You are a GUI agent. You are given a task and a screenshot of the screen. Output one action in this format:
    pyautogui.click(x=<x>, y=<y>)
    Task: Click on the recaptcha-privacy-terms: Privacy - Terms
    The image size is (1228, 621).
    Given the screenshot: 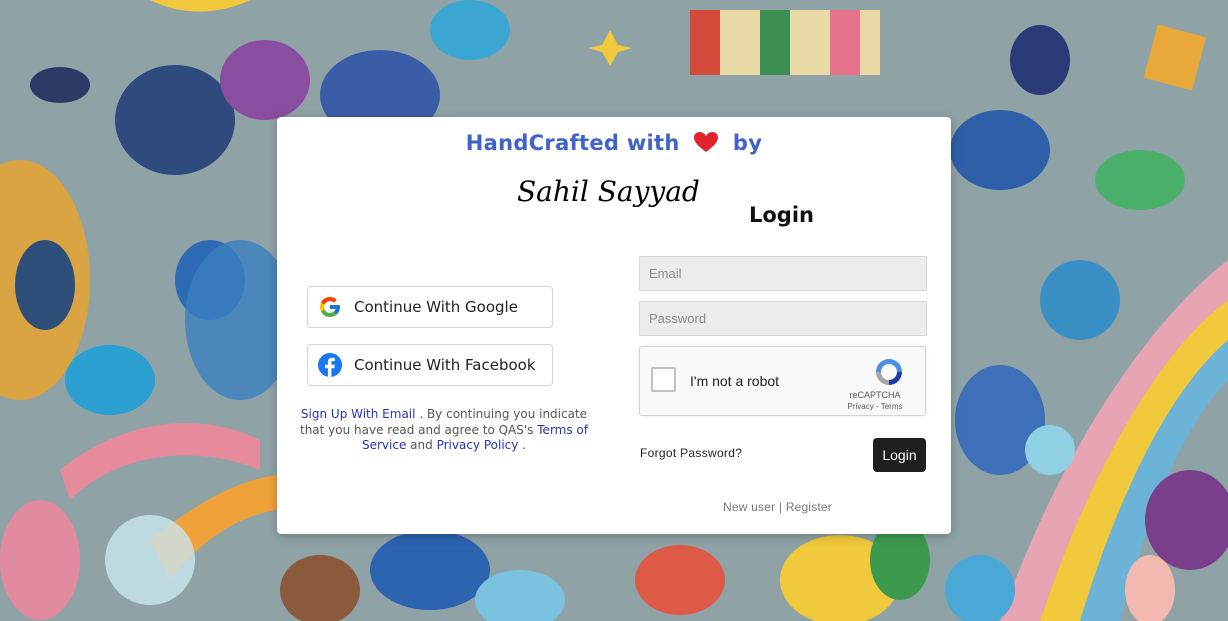 What is the action you would take?
    pyautogui.click(x=875, y=406)
    